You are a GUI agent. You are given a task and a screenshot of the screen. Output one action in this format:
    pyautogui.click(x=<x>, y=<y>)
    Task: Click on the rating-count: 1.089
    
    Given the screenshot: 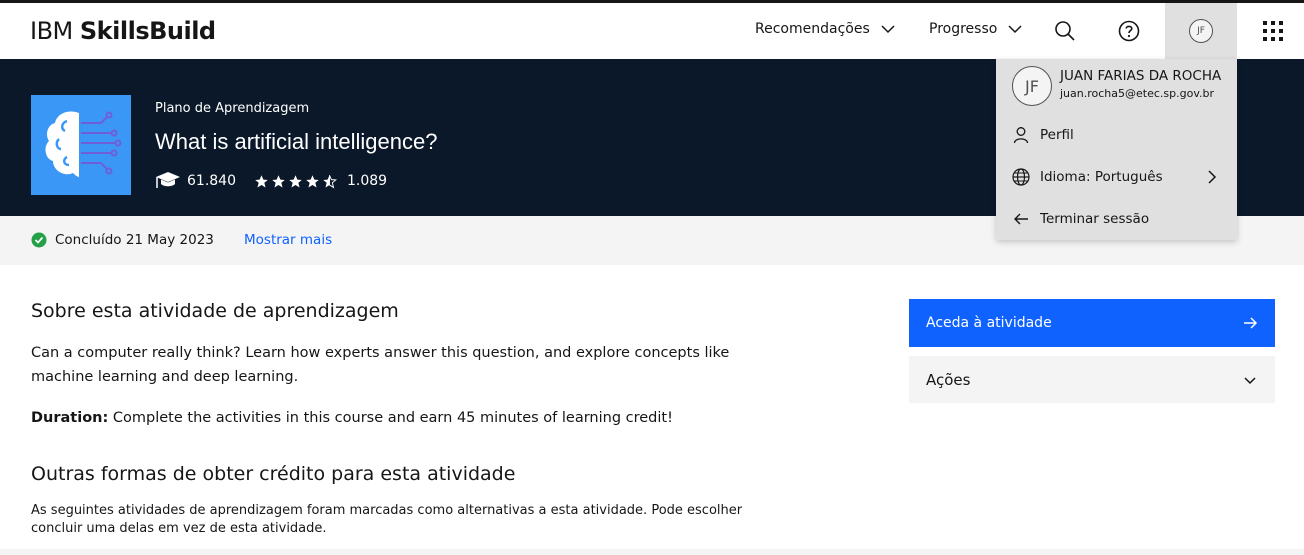 What is the action you would take?
    pyautogui.click(x=367, y=181)
    